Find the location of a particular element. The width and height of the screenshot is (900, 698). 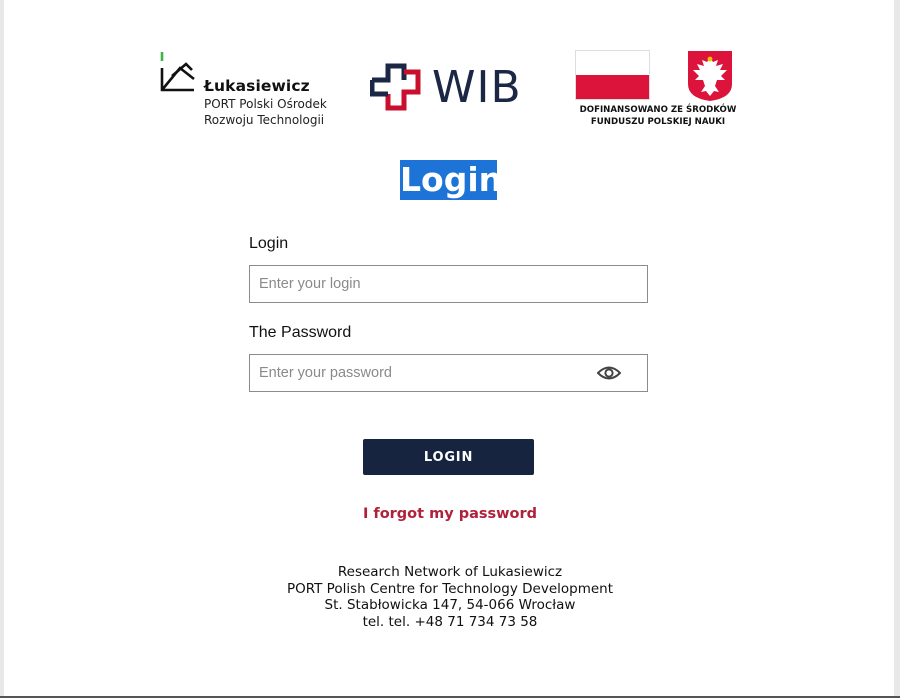

login-input is located at coordinates (424, 284).